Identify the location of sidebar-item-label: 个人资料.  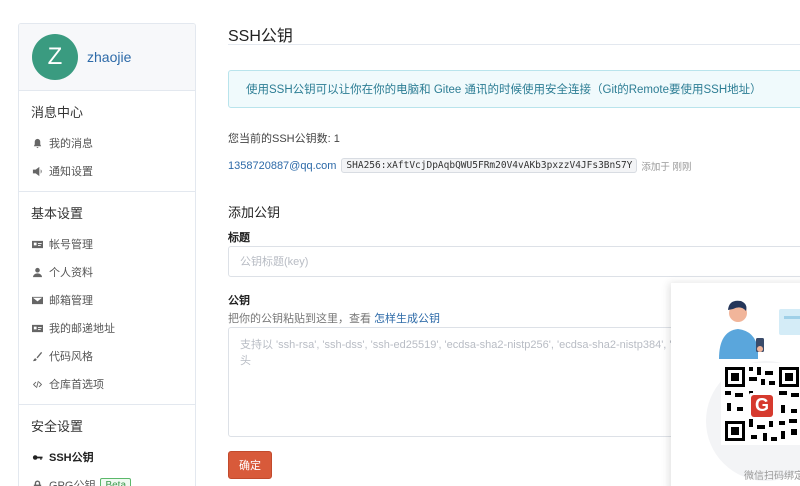
(71, 273).